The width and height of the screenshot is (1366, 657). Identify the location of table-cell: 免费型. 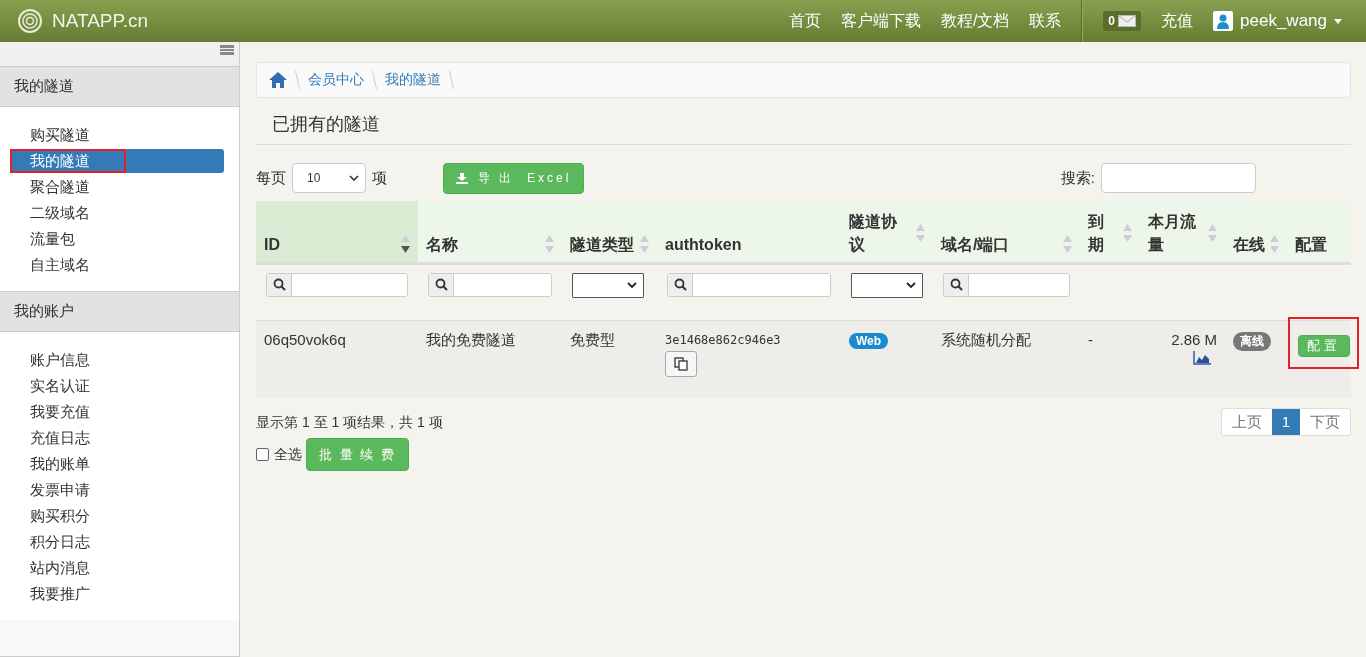
(592, 339).